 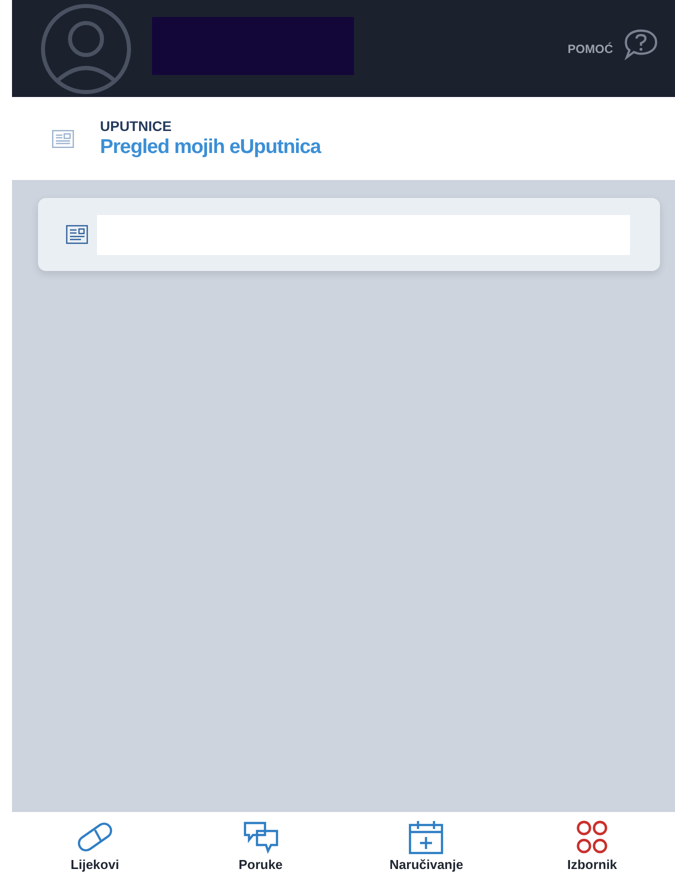 I want to click on nav-tab: Poruke, so click(x=260, y=845).